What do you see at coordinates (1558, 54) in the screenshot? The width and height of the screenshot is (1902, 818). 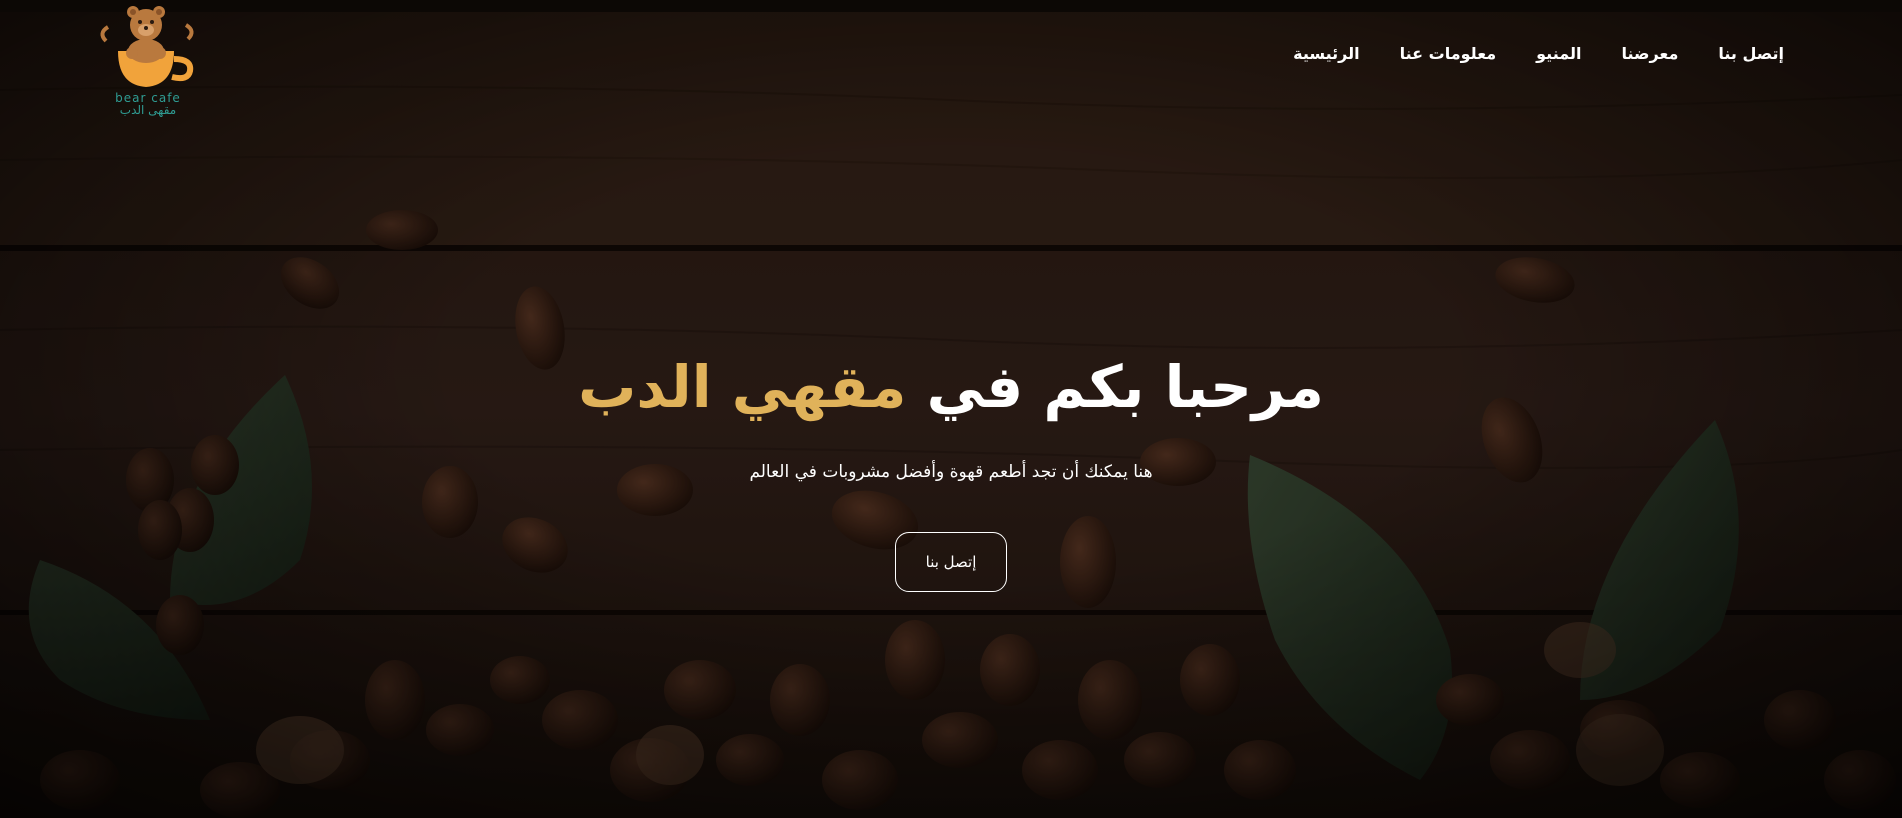 I see `nav-menu: المنيو` at bounding box center [1558, 54].